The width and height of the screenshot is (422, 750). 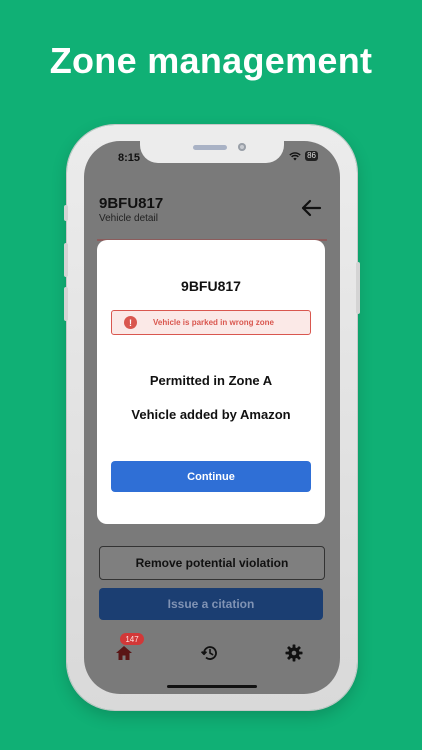 I want to click on tab-bar: 147, so click(x=212, y=653).